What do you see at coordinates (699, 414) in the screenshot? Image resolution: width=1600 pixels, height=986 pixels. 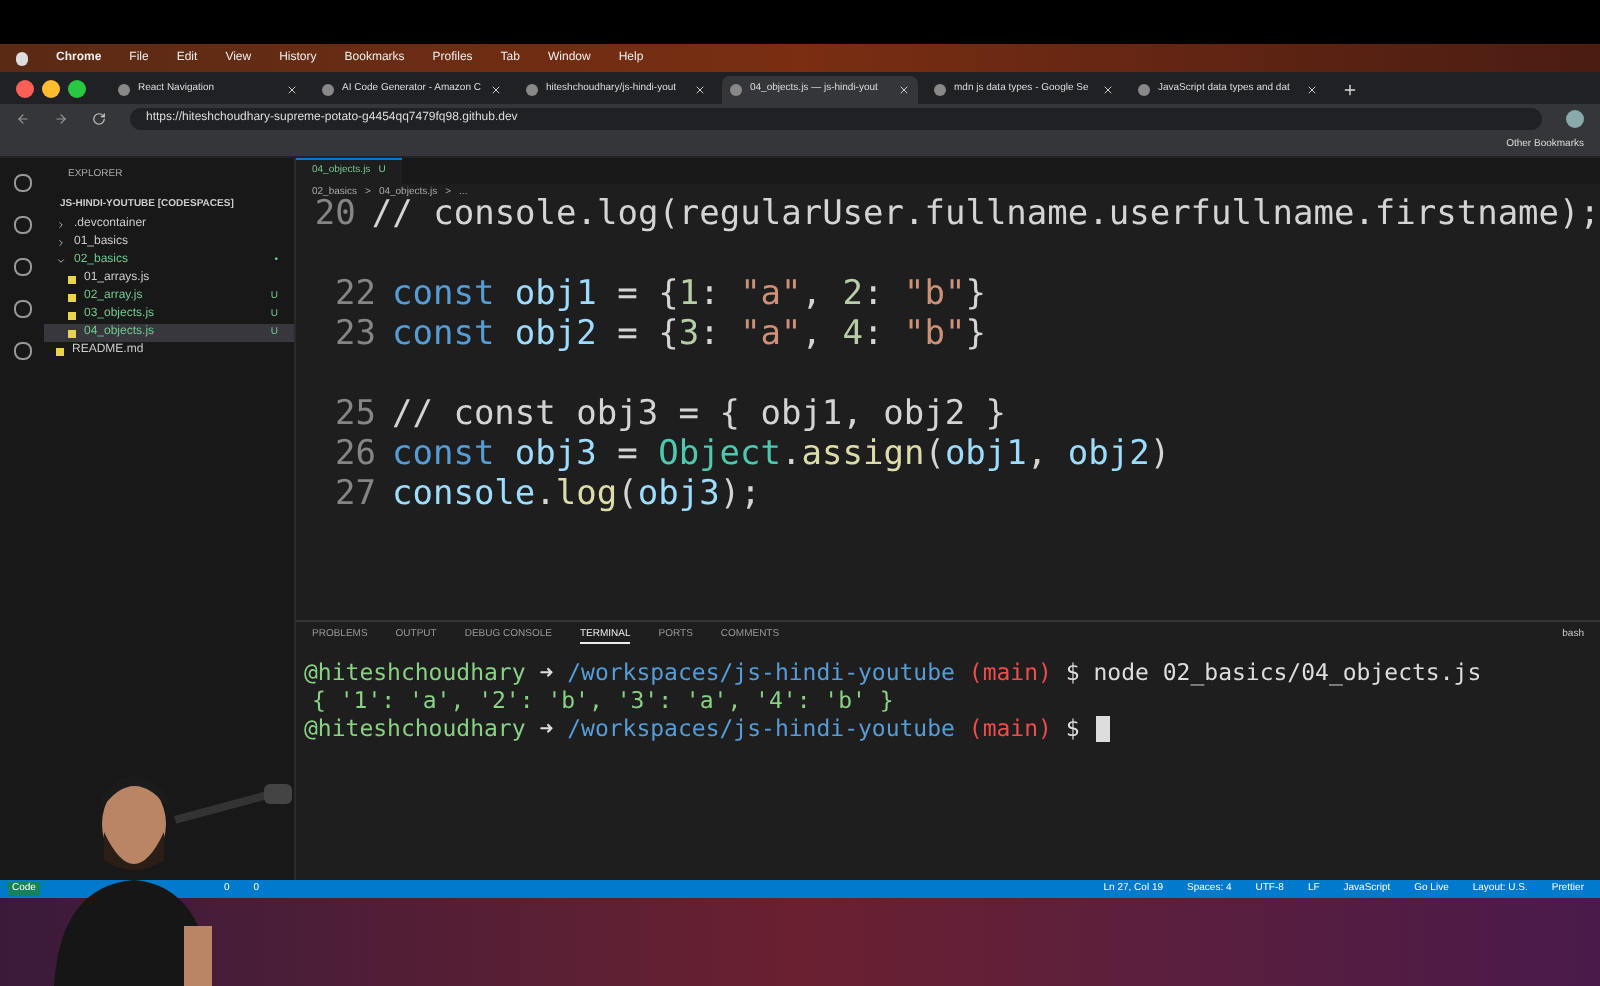 I see `code-line: // const obj3 = { obj1, obj2 }` at bounding box center [699, 414].